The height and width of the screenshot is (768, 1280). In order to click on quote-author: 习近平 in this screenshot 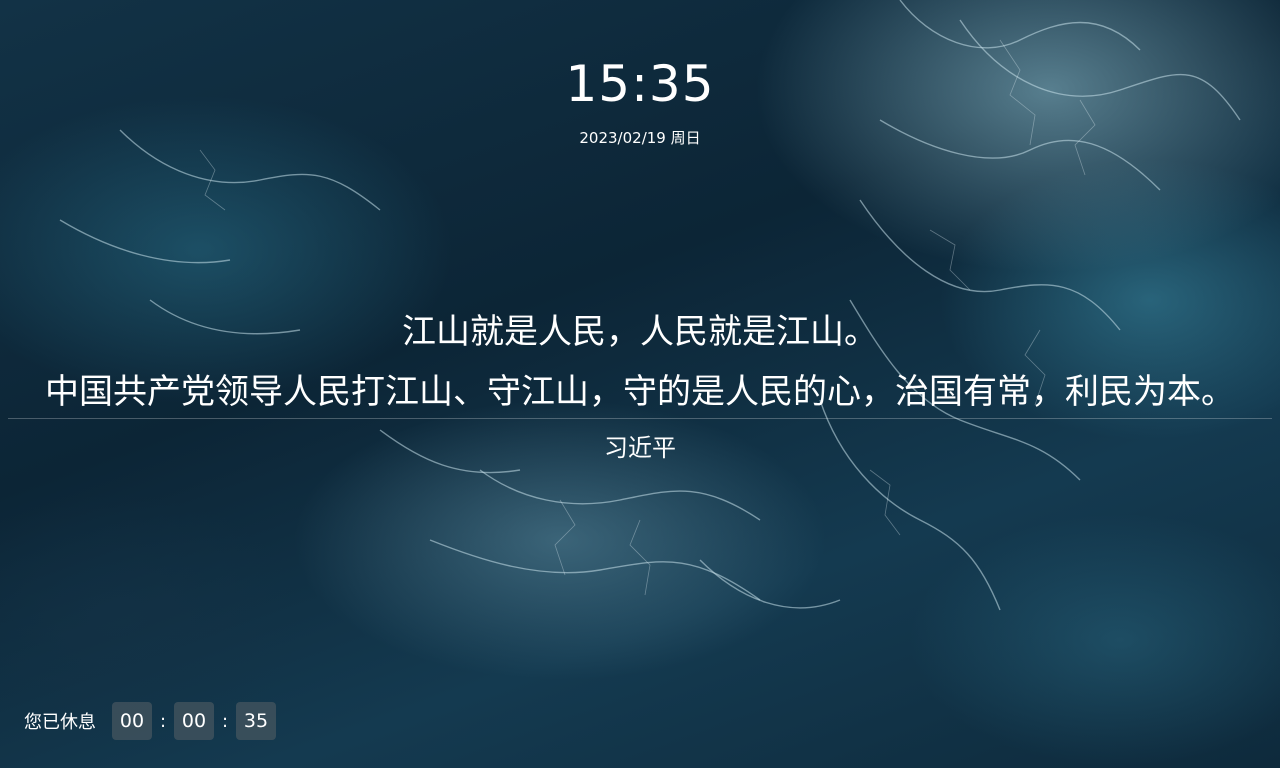, I will do `click(640, 448)`.